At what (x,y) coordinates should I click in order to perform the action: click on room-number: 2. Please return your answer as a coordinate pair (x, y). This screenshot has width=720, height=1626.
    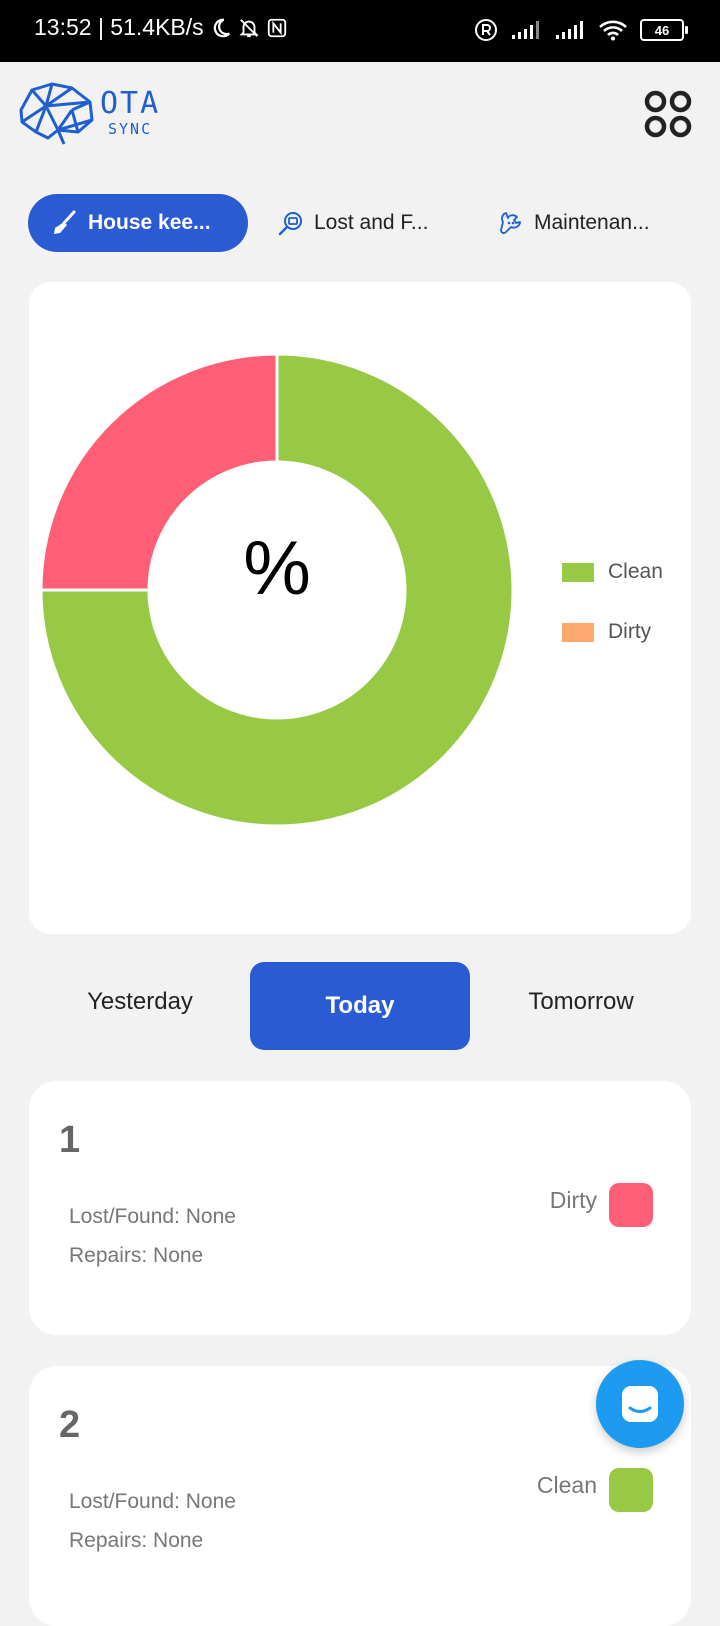
    Looking at the image, I should click on (70, 1425).